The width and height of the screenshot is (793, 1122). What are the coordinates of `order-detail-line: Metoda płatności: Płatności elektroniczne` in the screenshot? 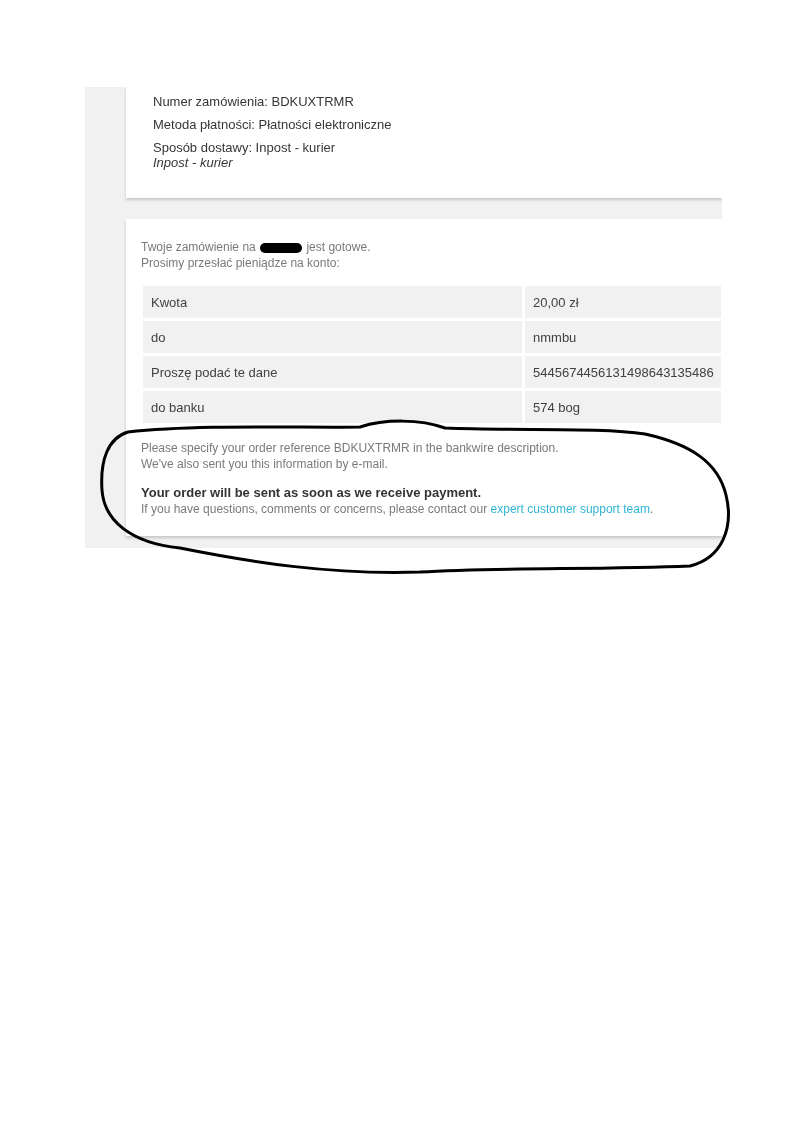 It's located at (273, 124).